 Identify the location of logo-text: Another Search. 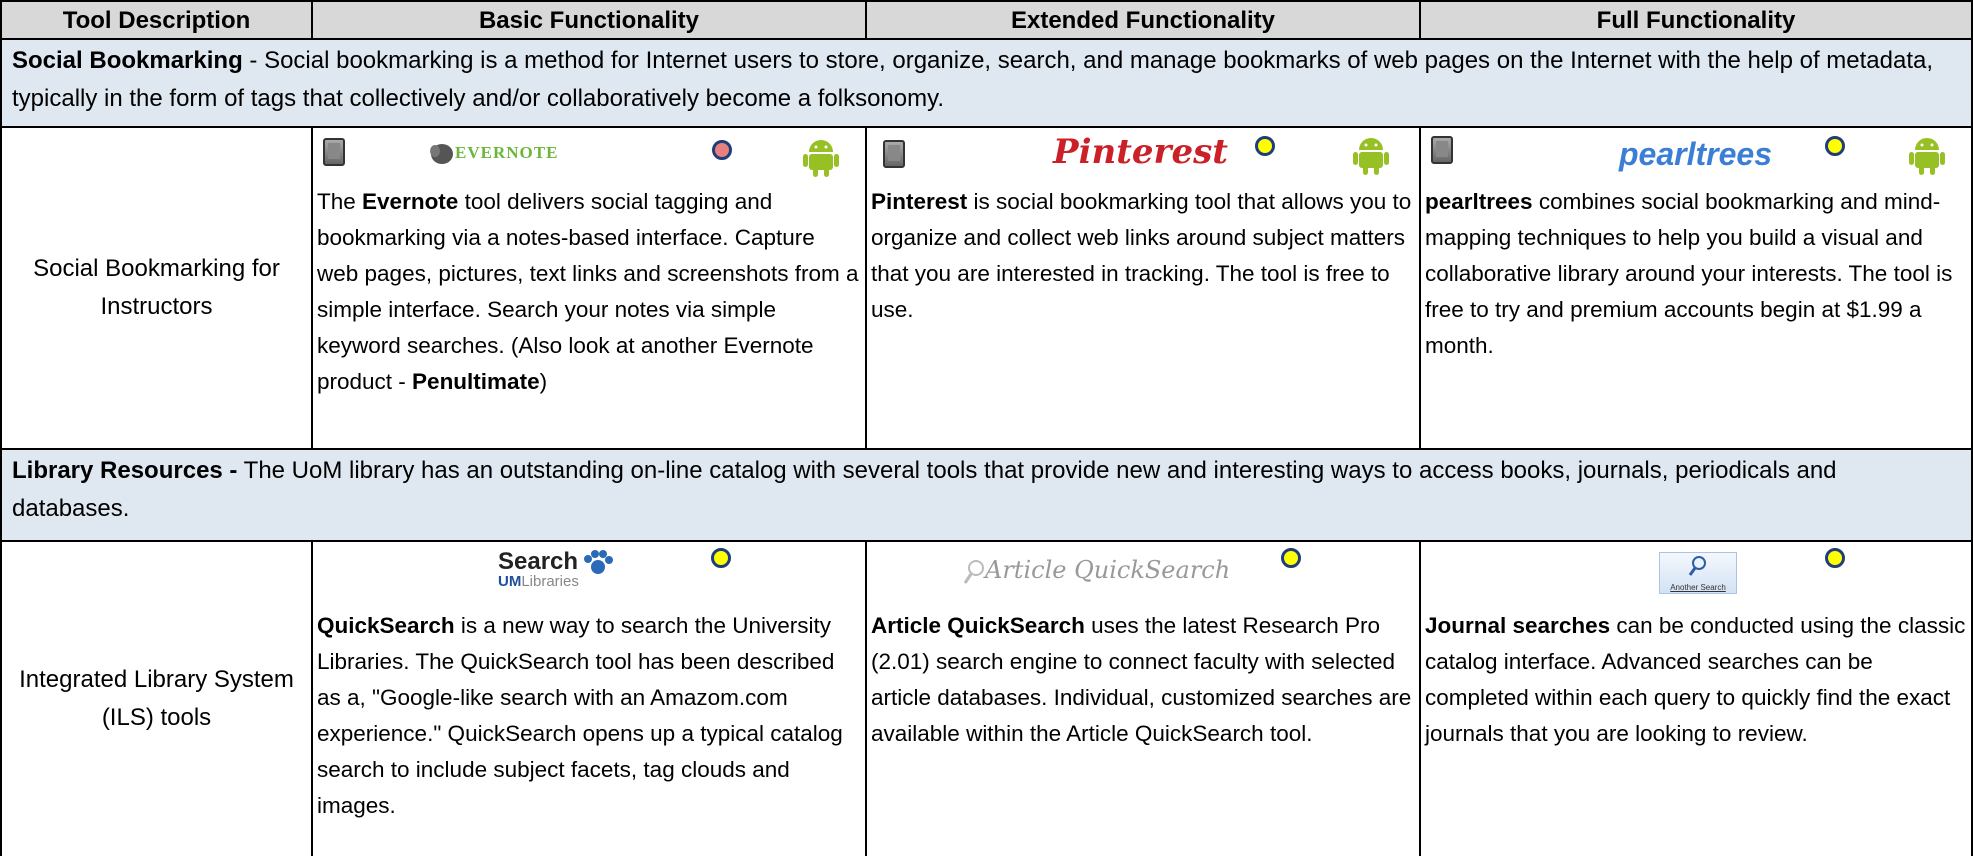
(1698, 587).